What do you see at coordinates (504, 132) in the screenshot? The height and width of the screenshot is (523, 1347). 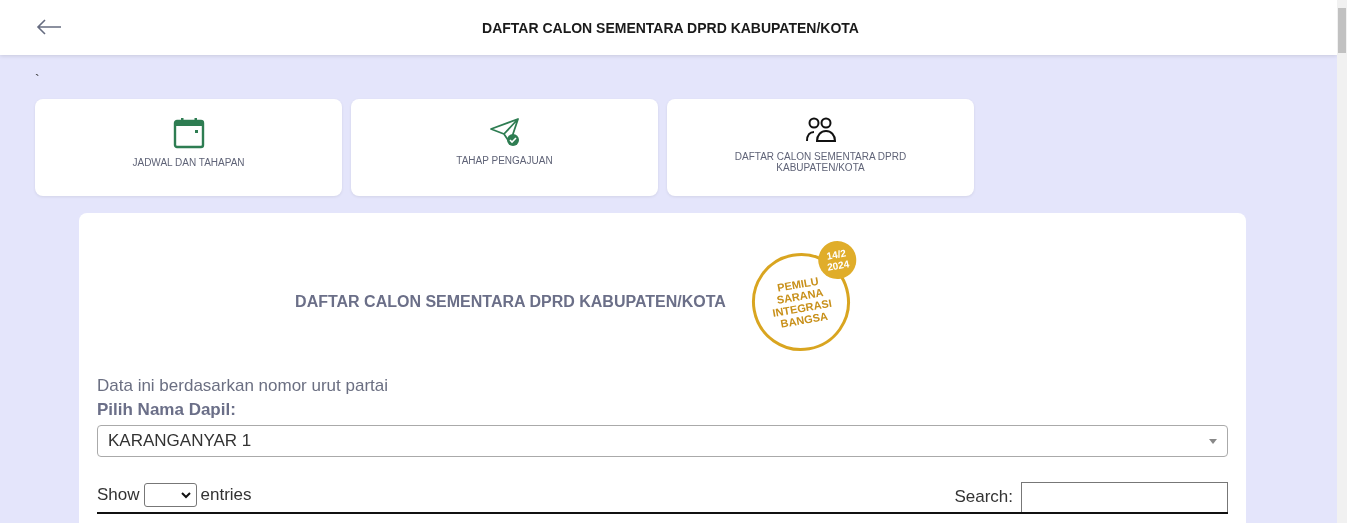 I see `send-check-icon` at bounding box center [504, 132].